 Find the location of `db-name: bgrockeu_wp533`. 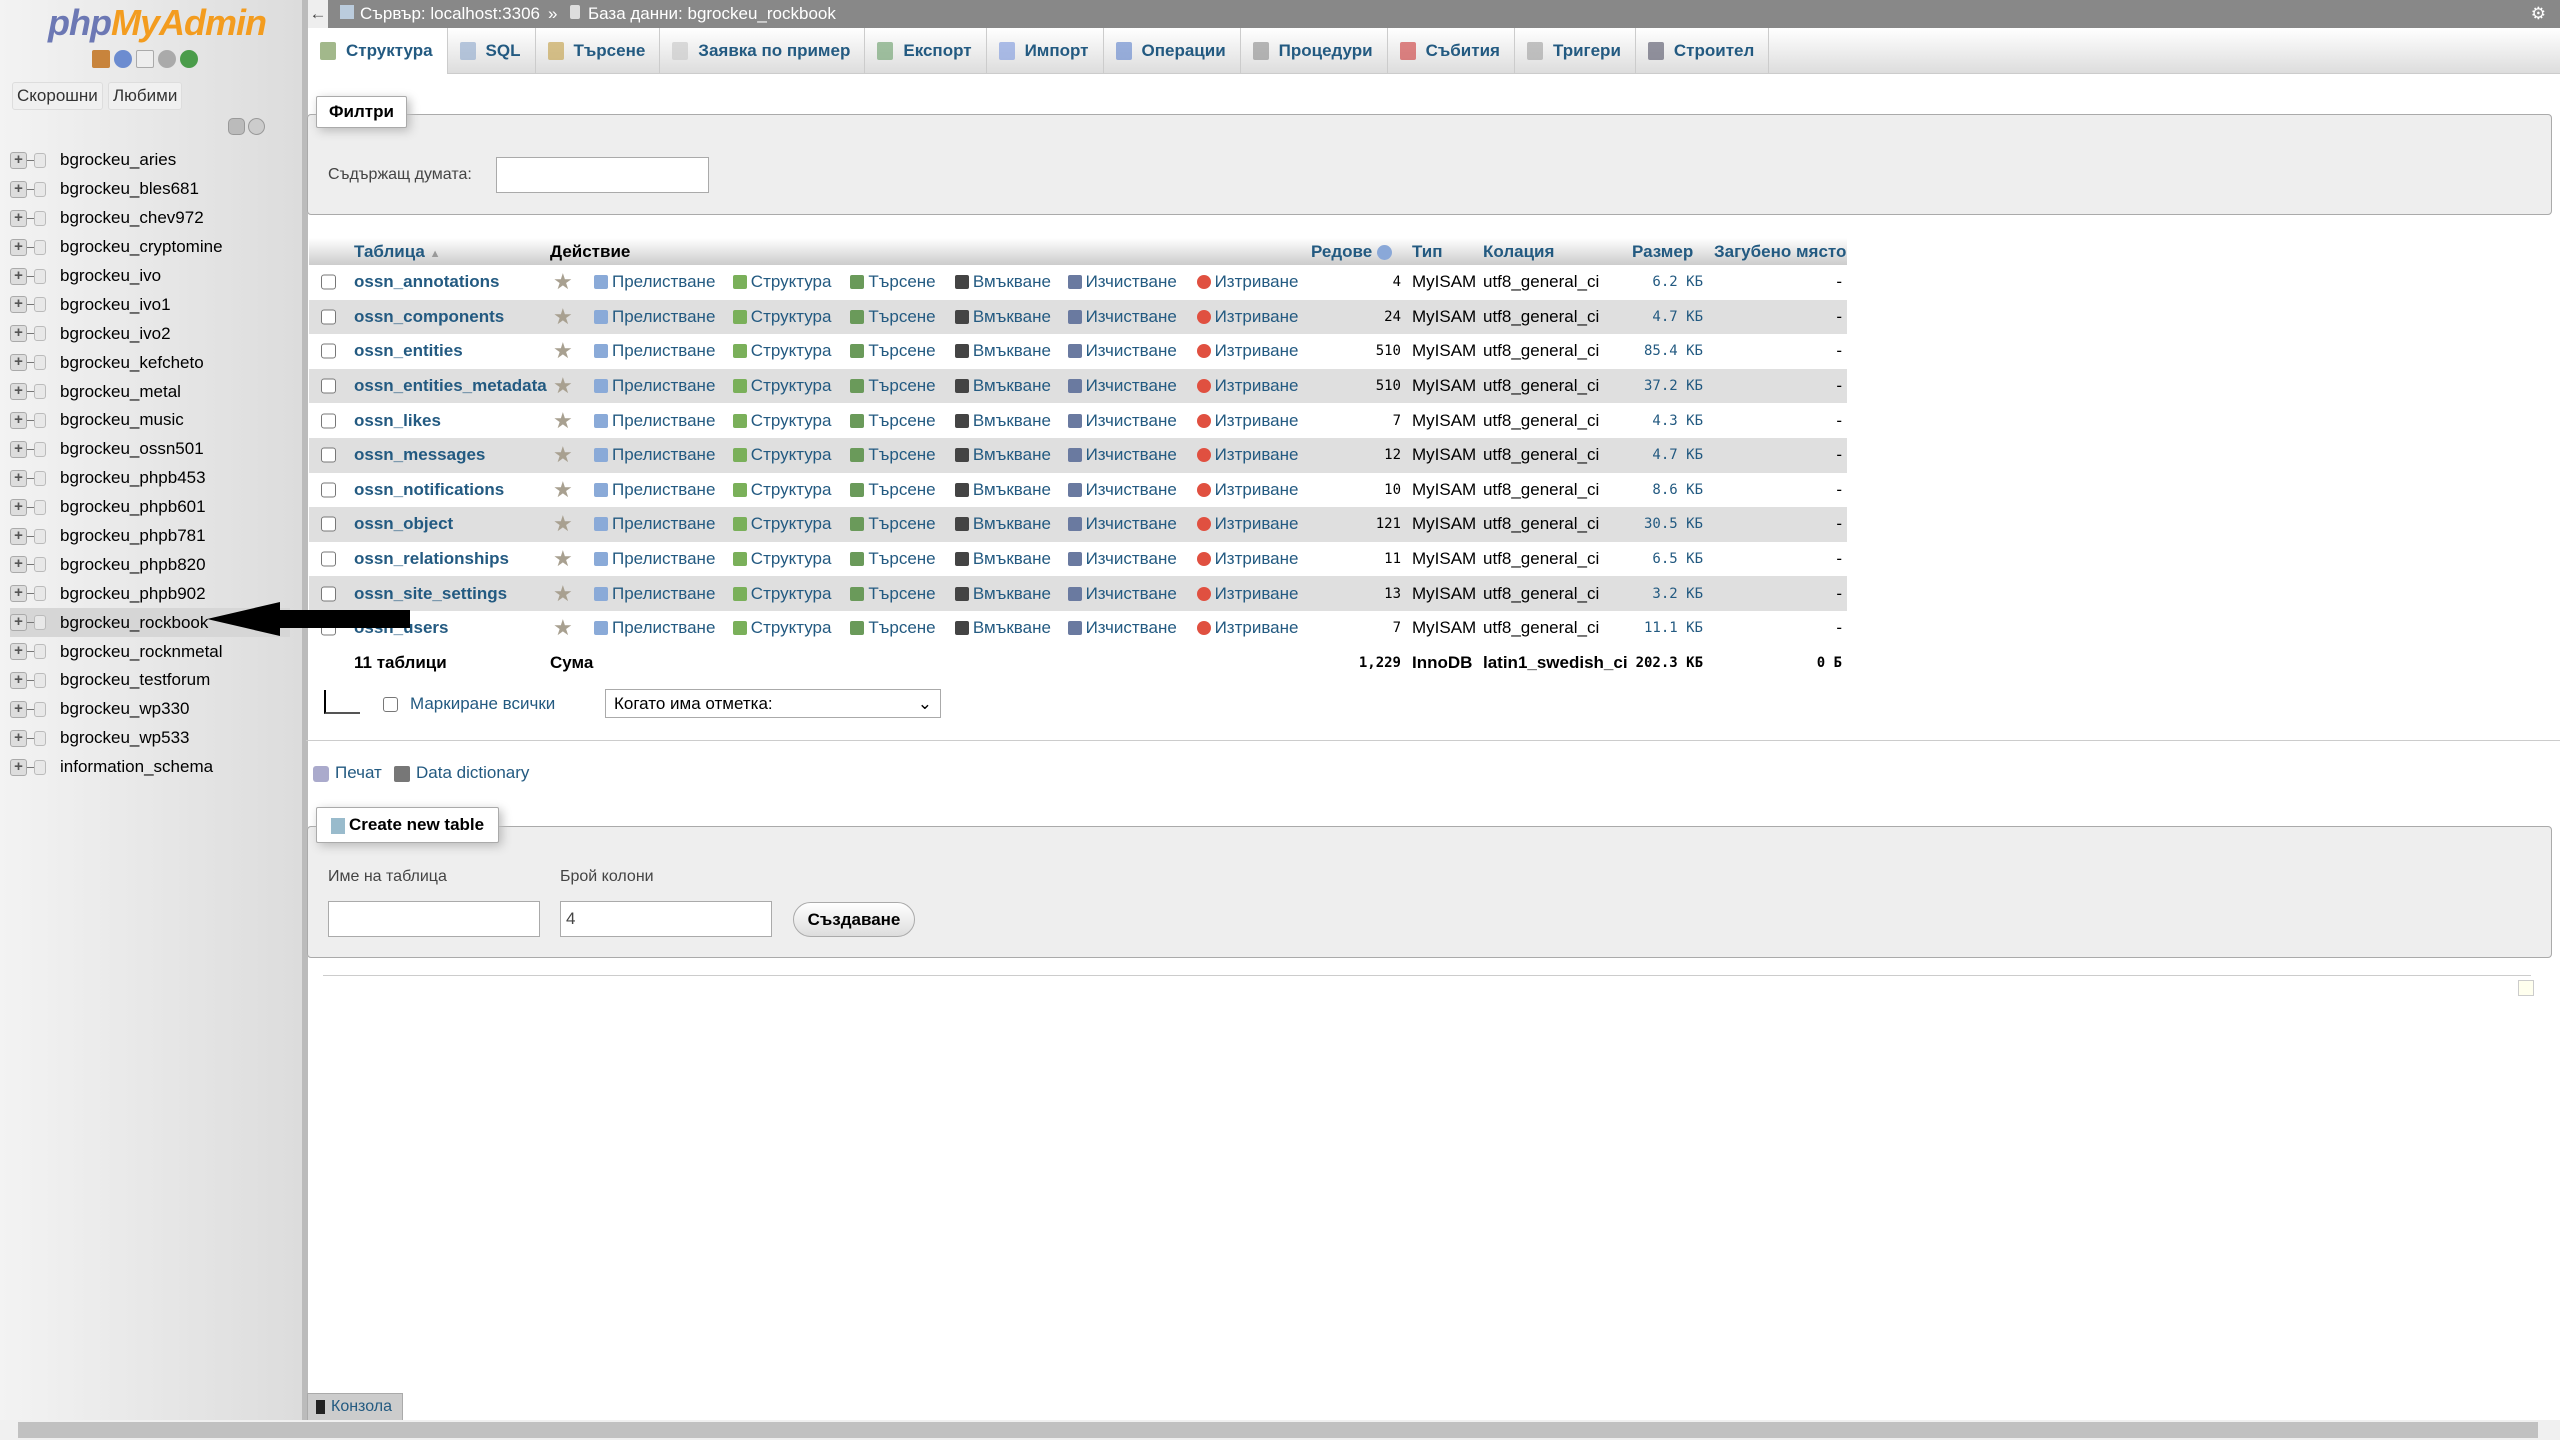

db-name: bgrockeu_wp533 is located at coordinates (124, 738).